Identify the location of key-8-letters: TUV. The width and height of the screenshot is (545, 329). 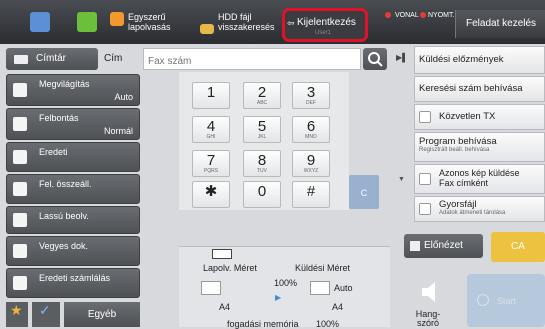
(262, 171).